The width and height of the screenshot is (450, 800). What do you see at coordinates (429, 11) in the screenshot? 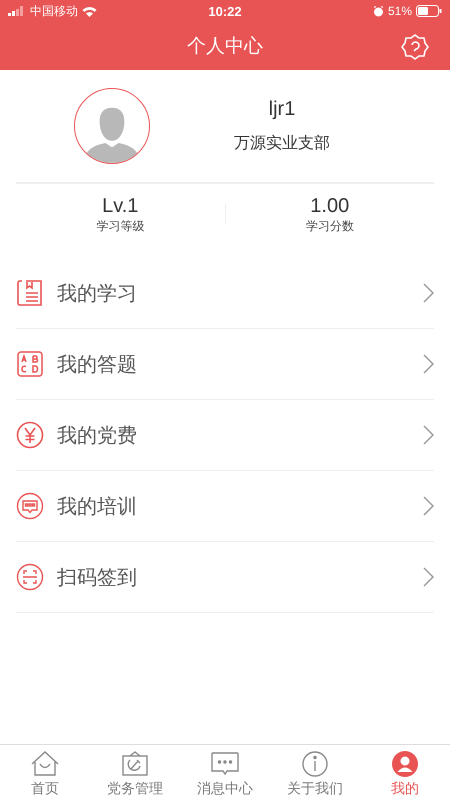
I see `battery-icon` at bounding box center [429, 11].